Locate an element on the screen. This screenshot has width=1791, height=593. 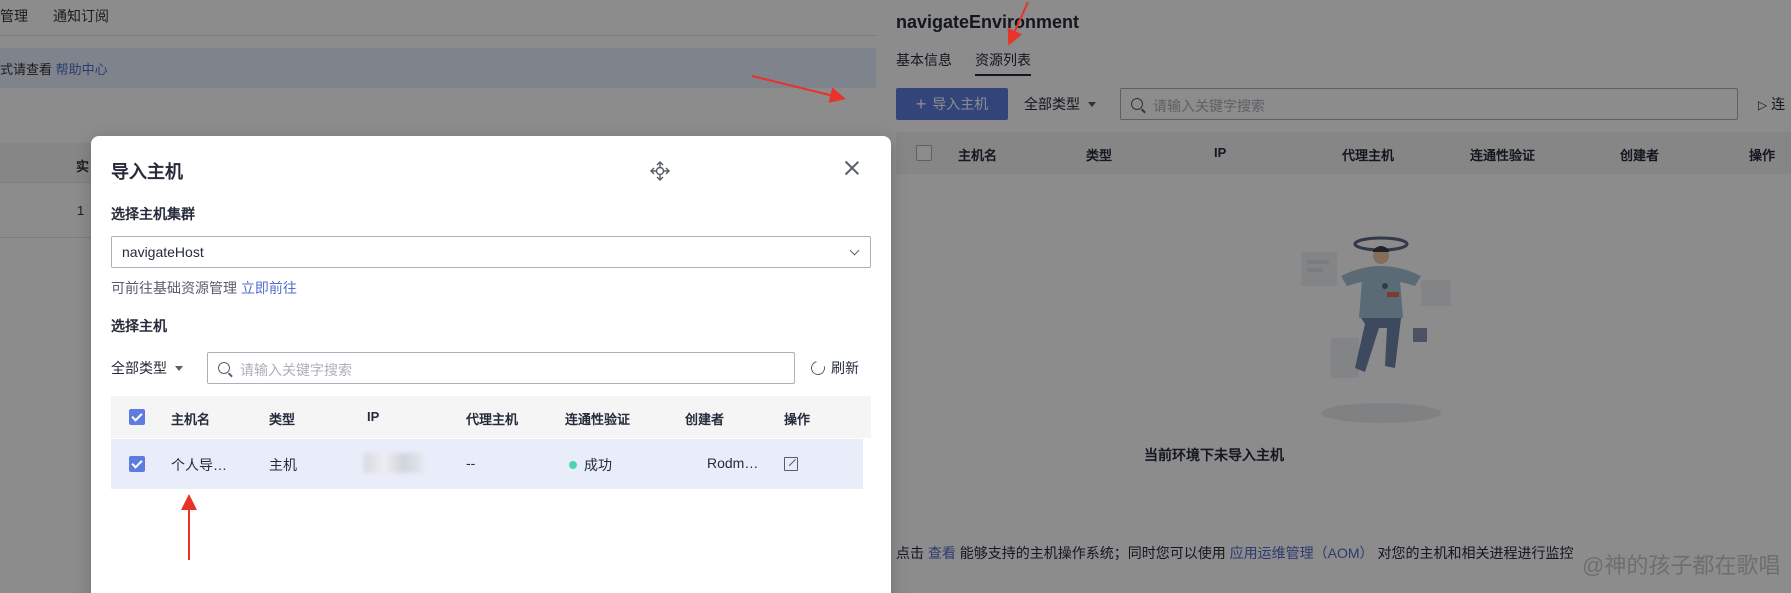
dialog-title: 导入主机 is located at coordinates (147, 172).